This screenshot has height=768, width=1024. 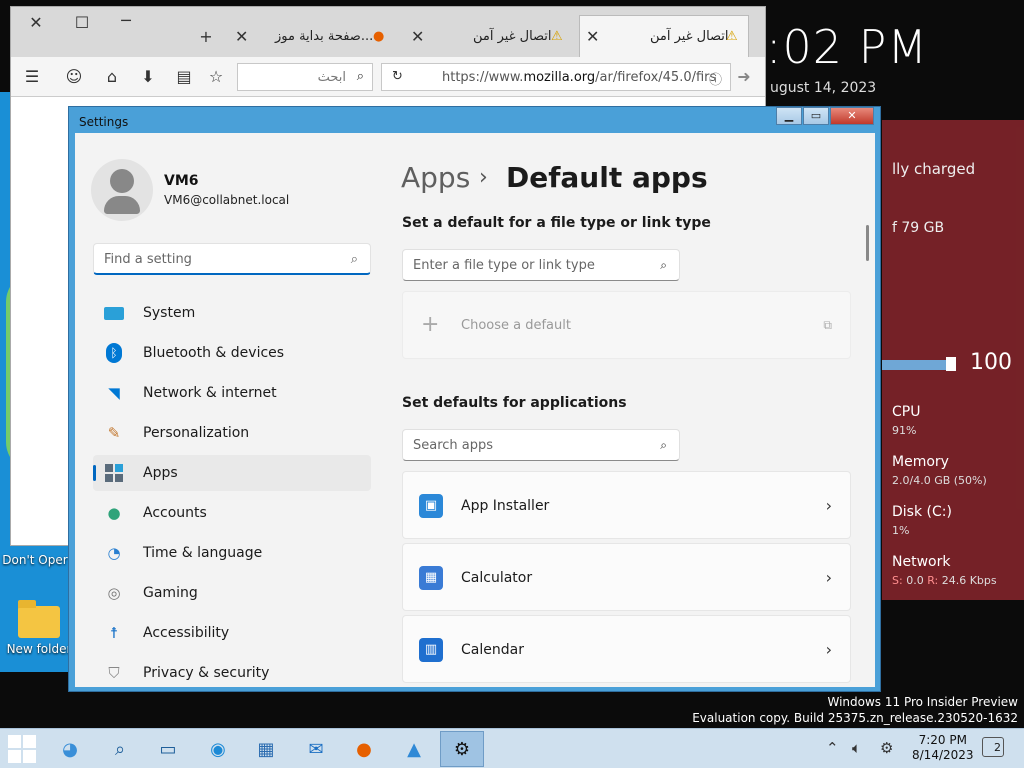 What do you see at coordinates (168, 749) in the screenshot?
I see `task-view-button: ▭` at bounding box center [168, 749].